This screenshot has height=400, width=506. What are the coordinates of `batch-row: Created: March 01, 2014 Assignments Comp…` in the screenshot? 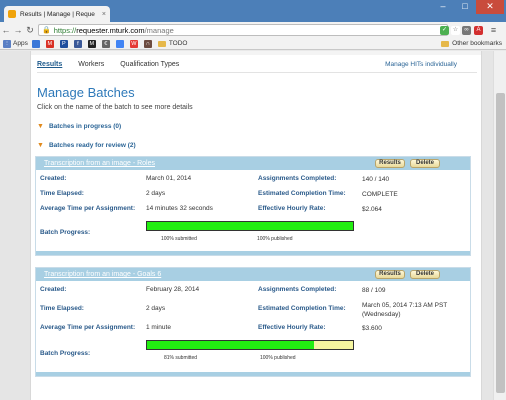 It's located at (253, 182).